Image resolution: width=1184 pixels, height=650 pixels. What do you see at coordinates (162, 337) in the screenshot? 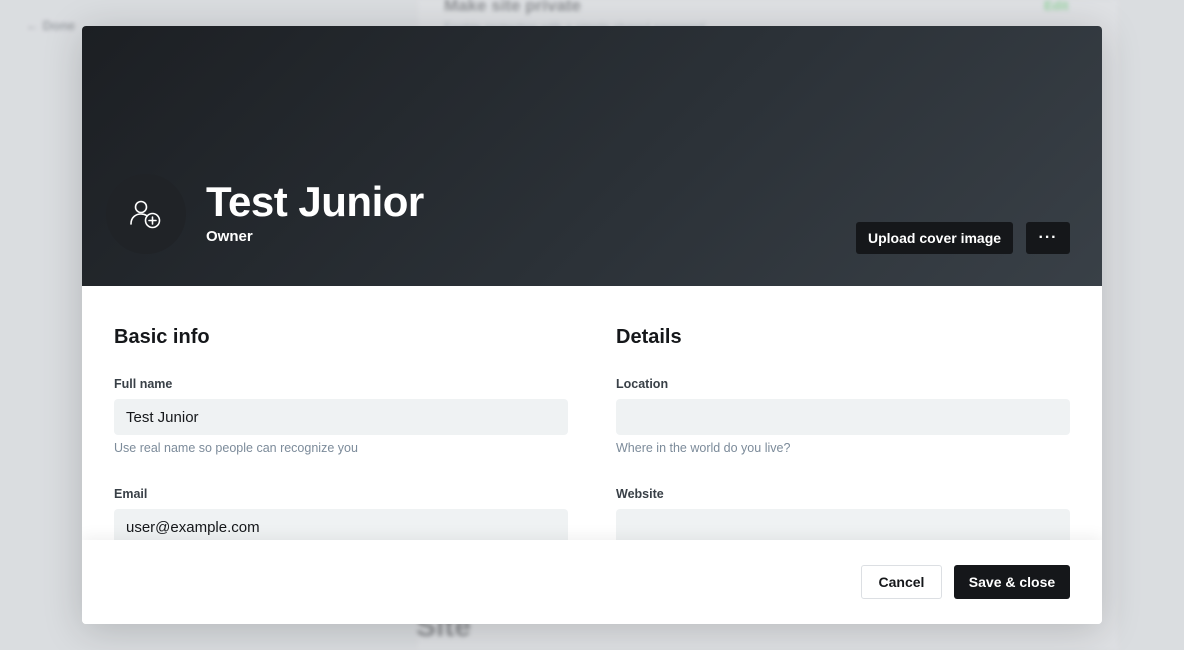
I see `basic-info-title: Basic info` at bounding box center [162, 337].